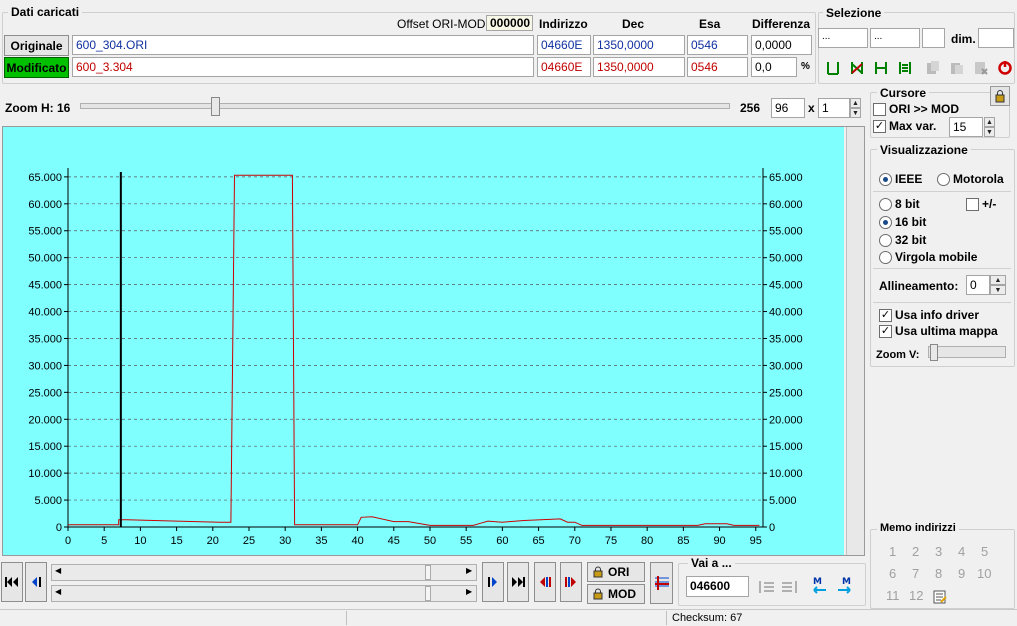  What do you see at coordinates (879, 126) in the screenshot?
I see `max-var-checkbox: ✓` at bounding box center [879, 126].